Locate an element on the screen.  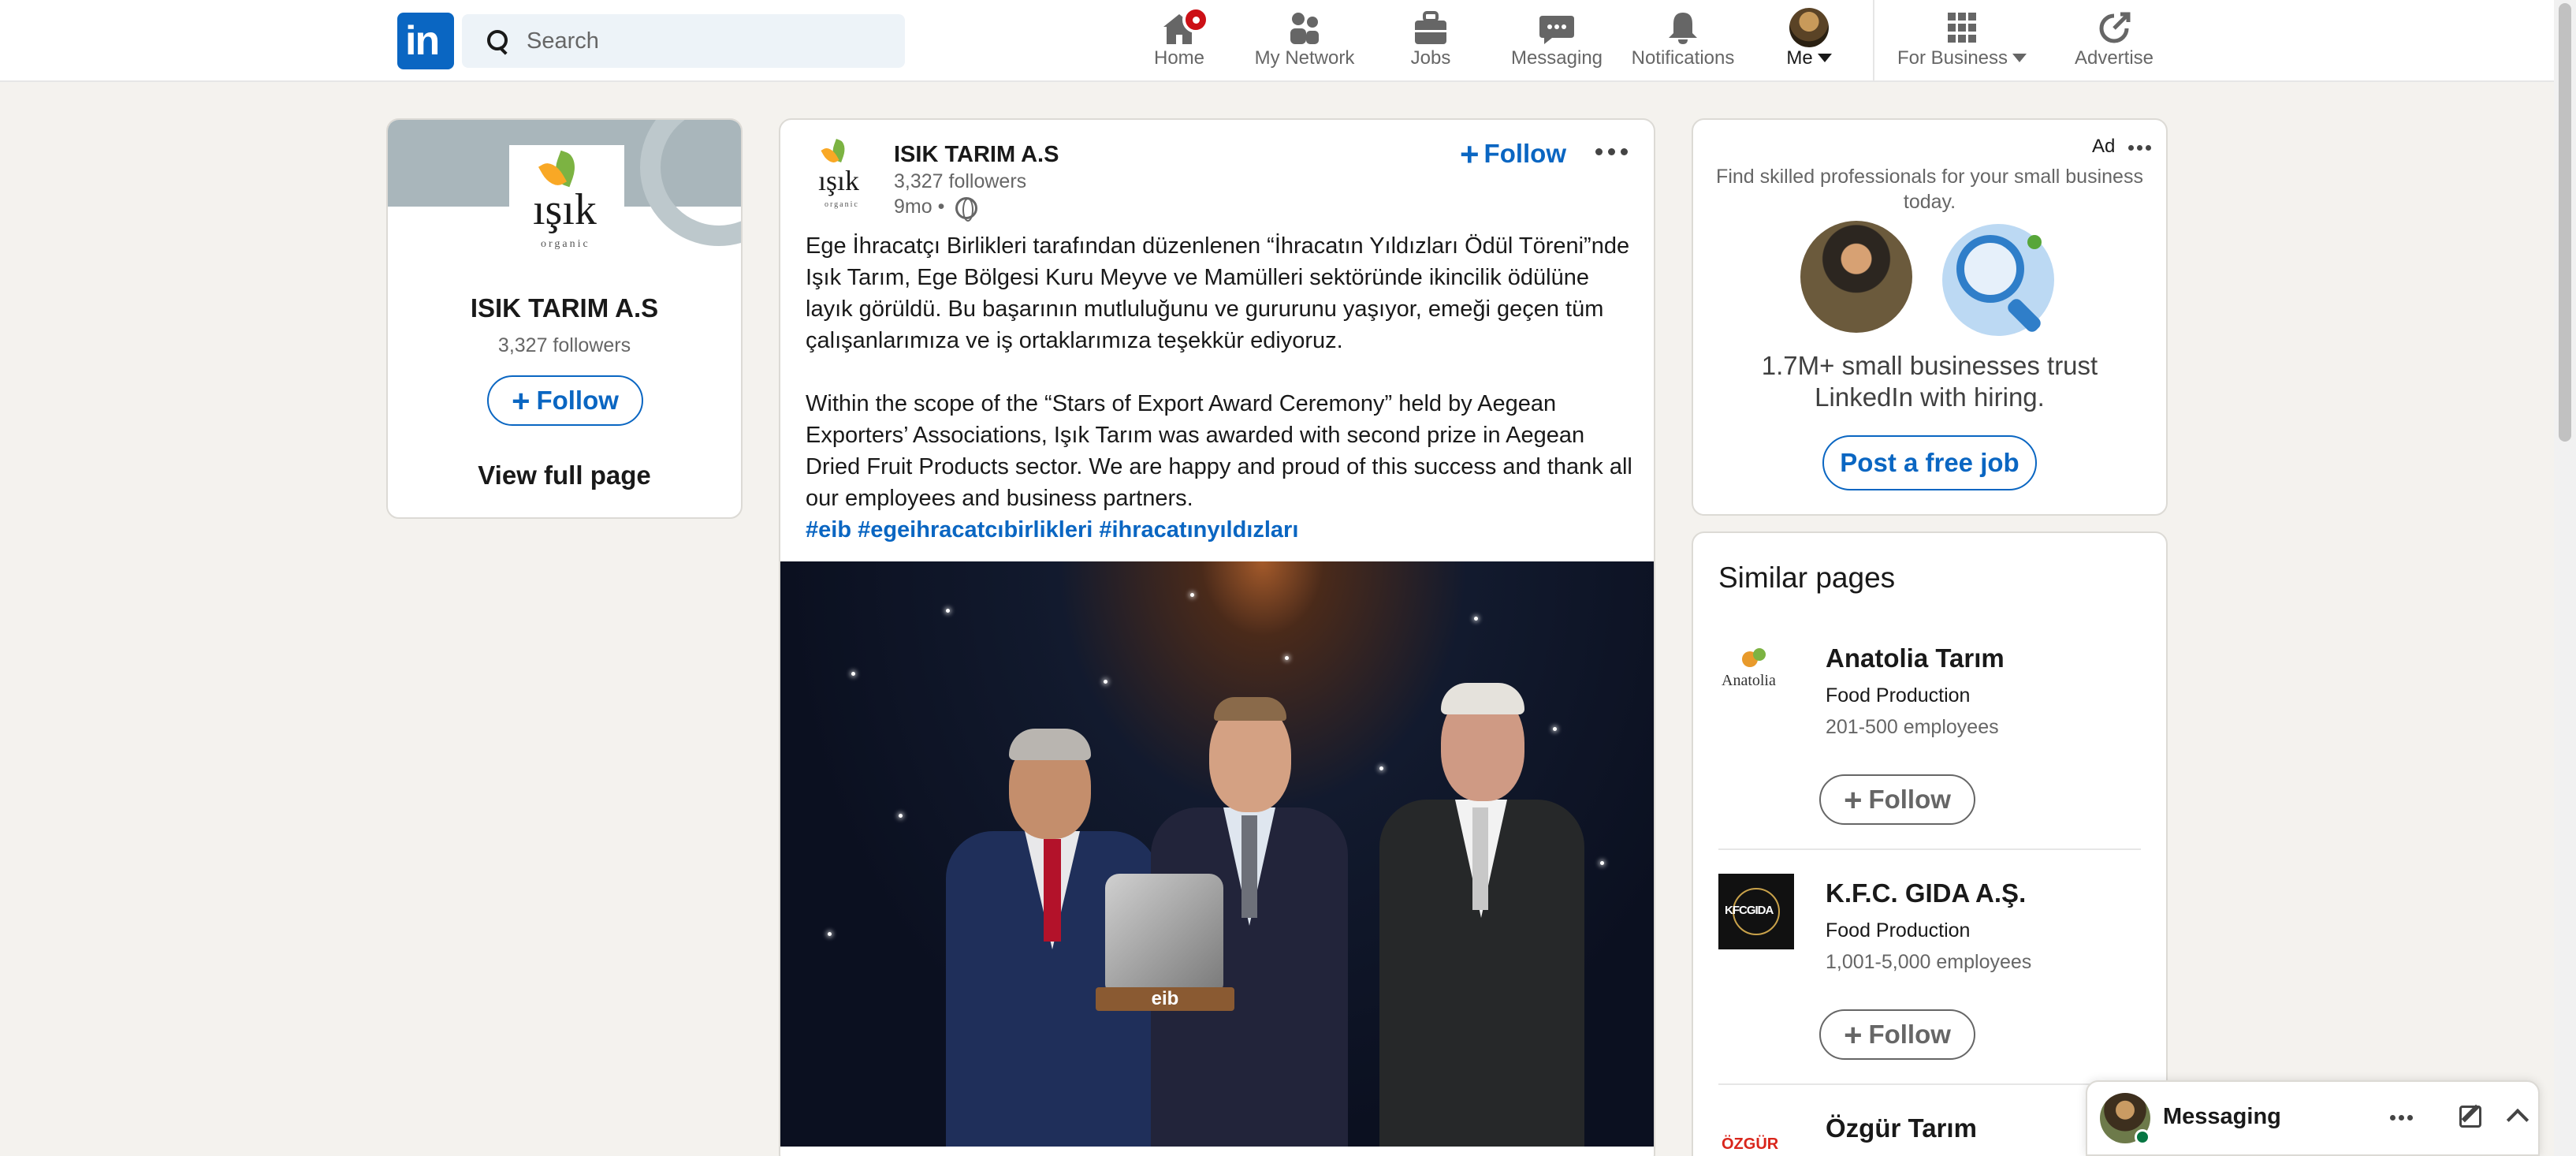
nav-messaging-label: Messaging is located at coordinates (1556, 58).